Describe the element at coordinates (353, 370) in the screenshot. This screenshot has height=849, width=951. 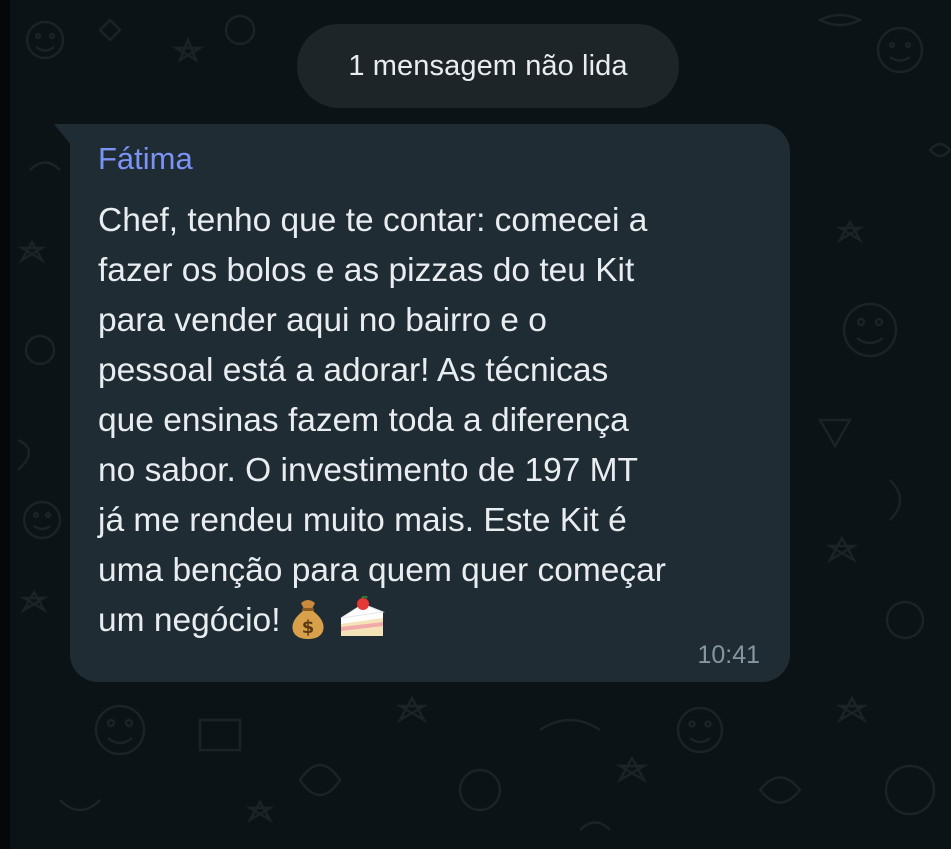
I see `message-line: pessoal está a adorar! As técnicas` at that location.